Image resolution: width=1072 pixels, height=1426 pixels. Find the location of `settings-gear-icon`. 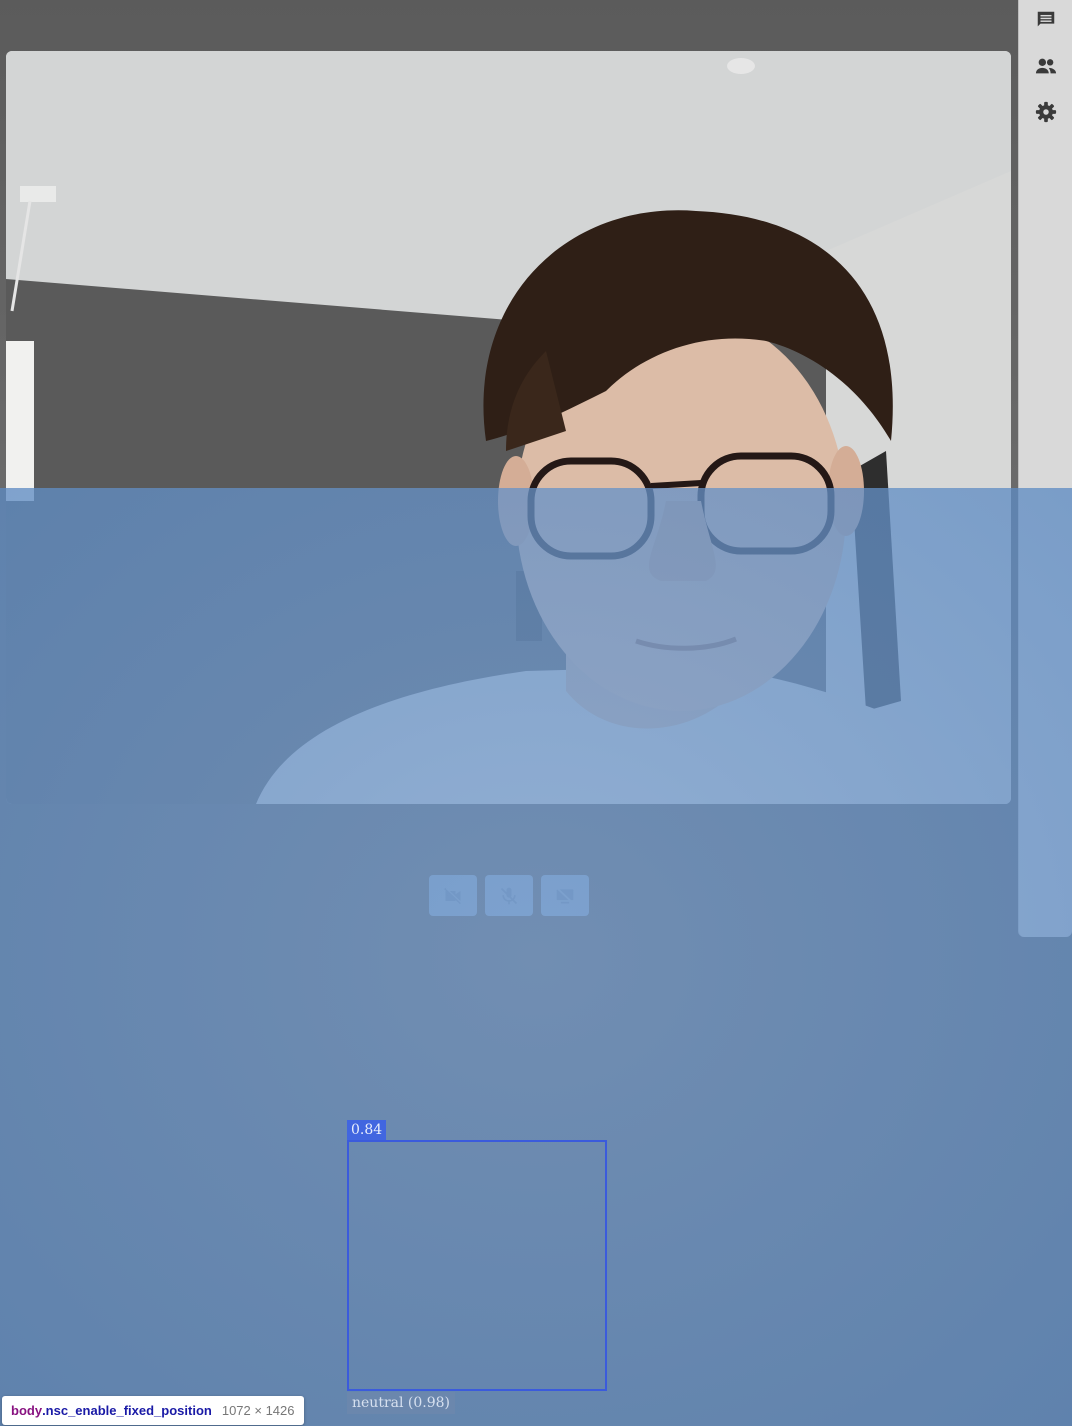

settings-gear-icon is located at coordinates (1046, 112).